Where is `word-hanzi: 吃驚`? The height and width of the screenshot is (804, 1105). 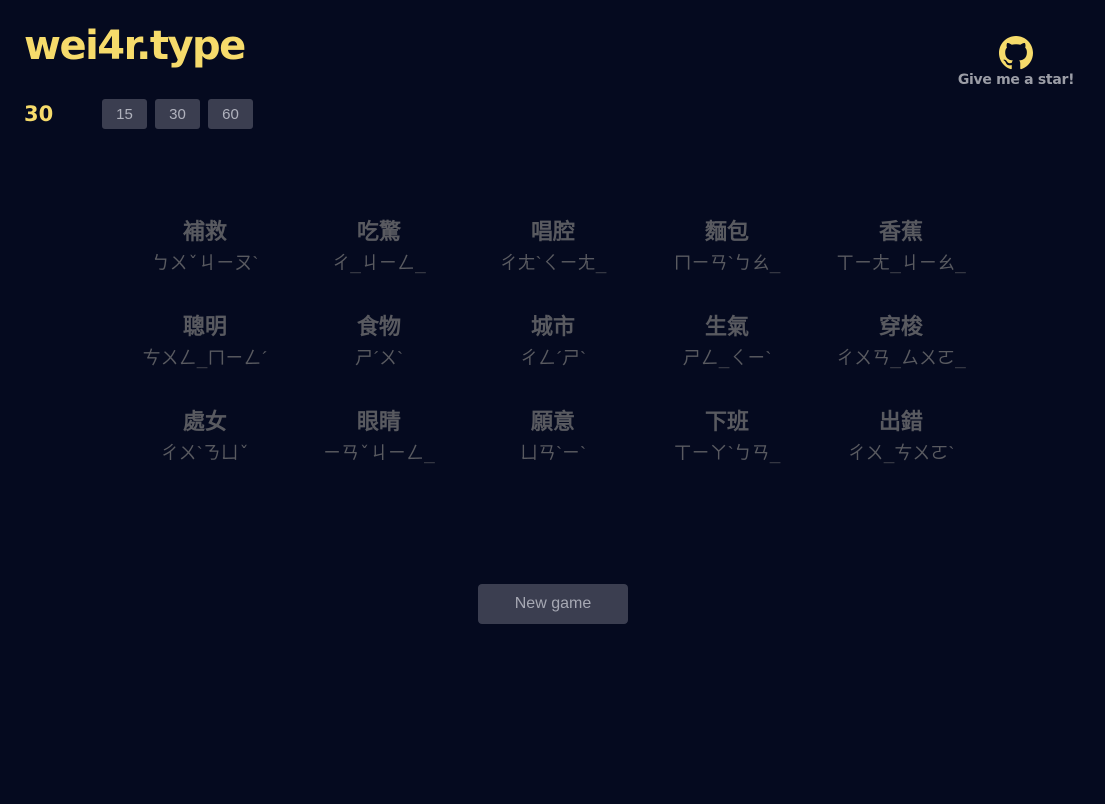
word-hanzi: 吃驚 is located at coordinates (378, 232).